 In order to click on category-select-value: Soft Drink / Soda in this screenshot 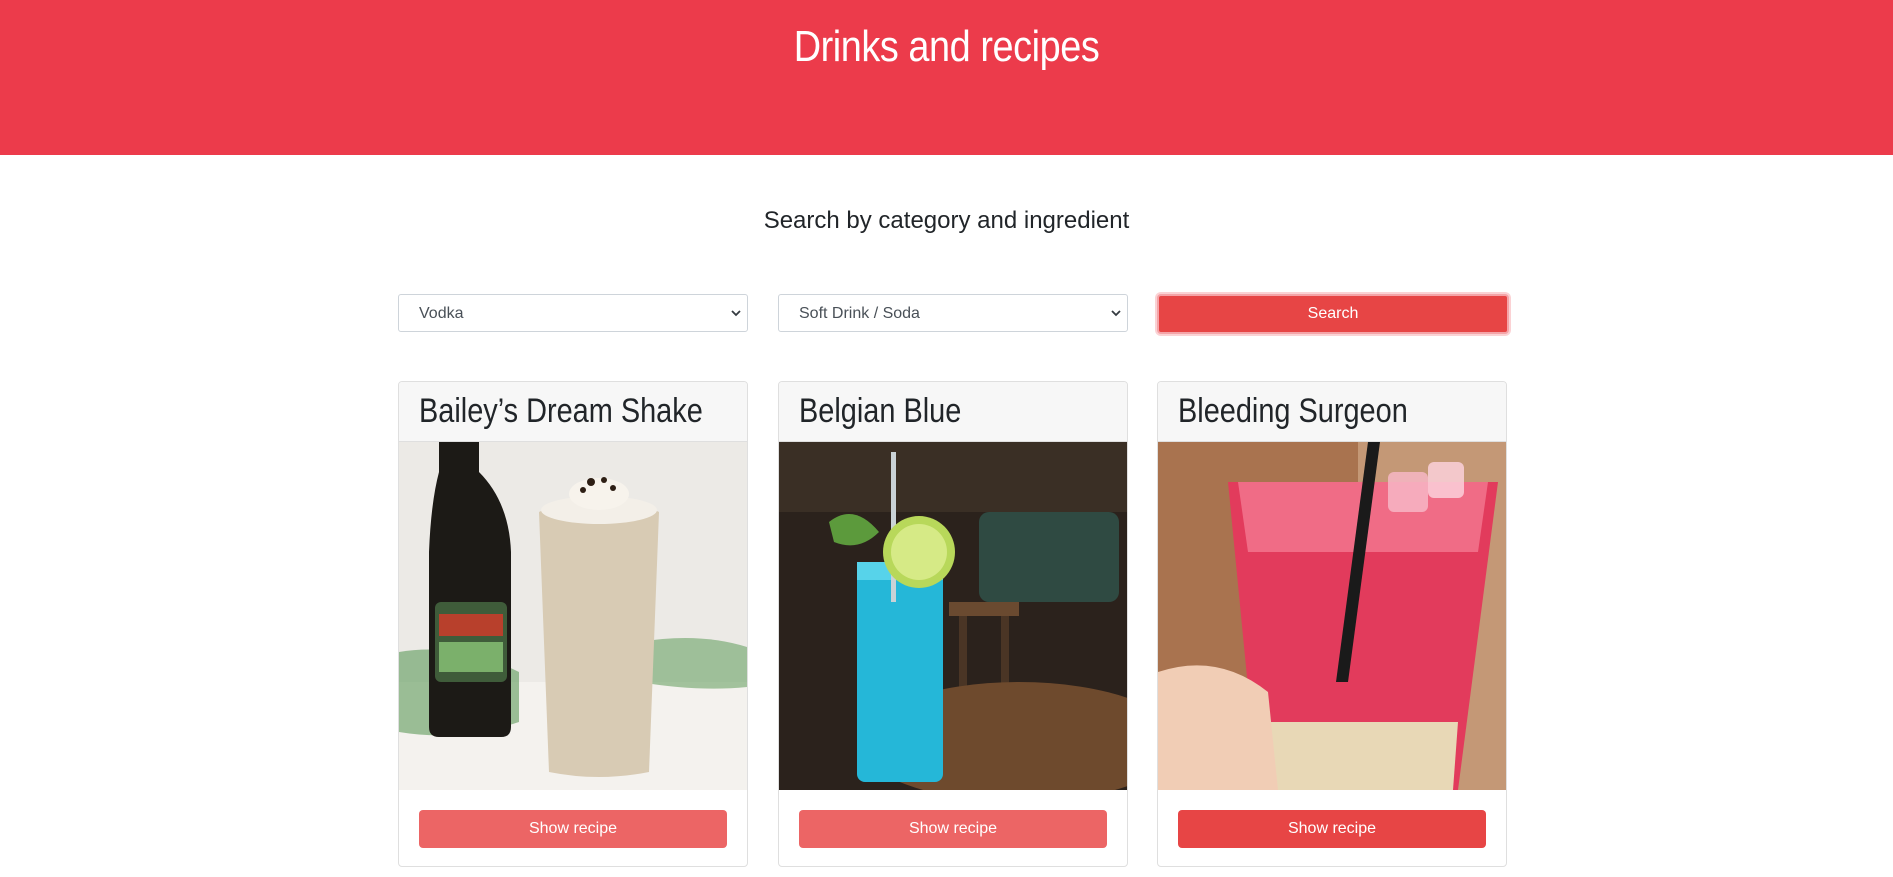, I will do `click(859, 313)`.